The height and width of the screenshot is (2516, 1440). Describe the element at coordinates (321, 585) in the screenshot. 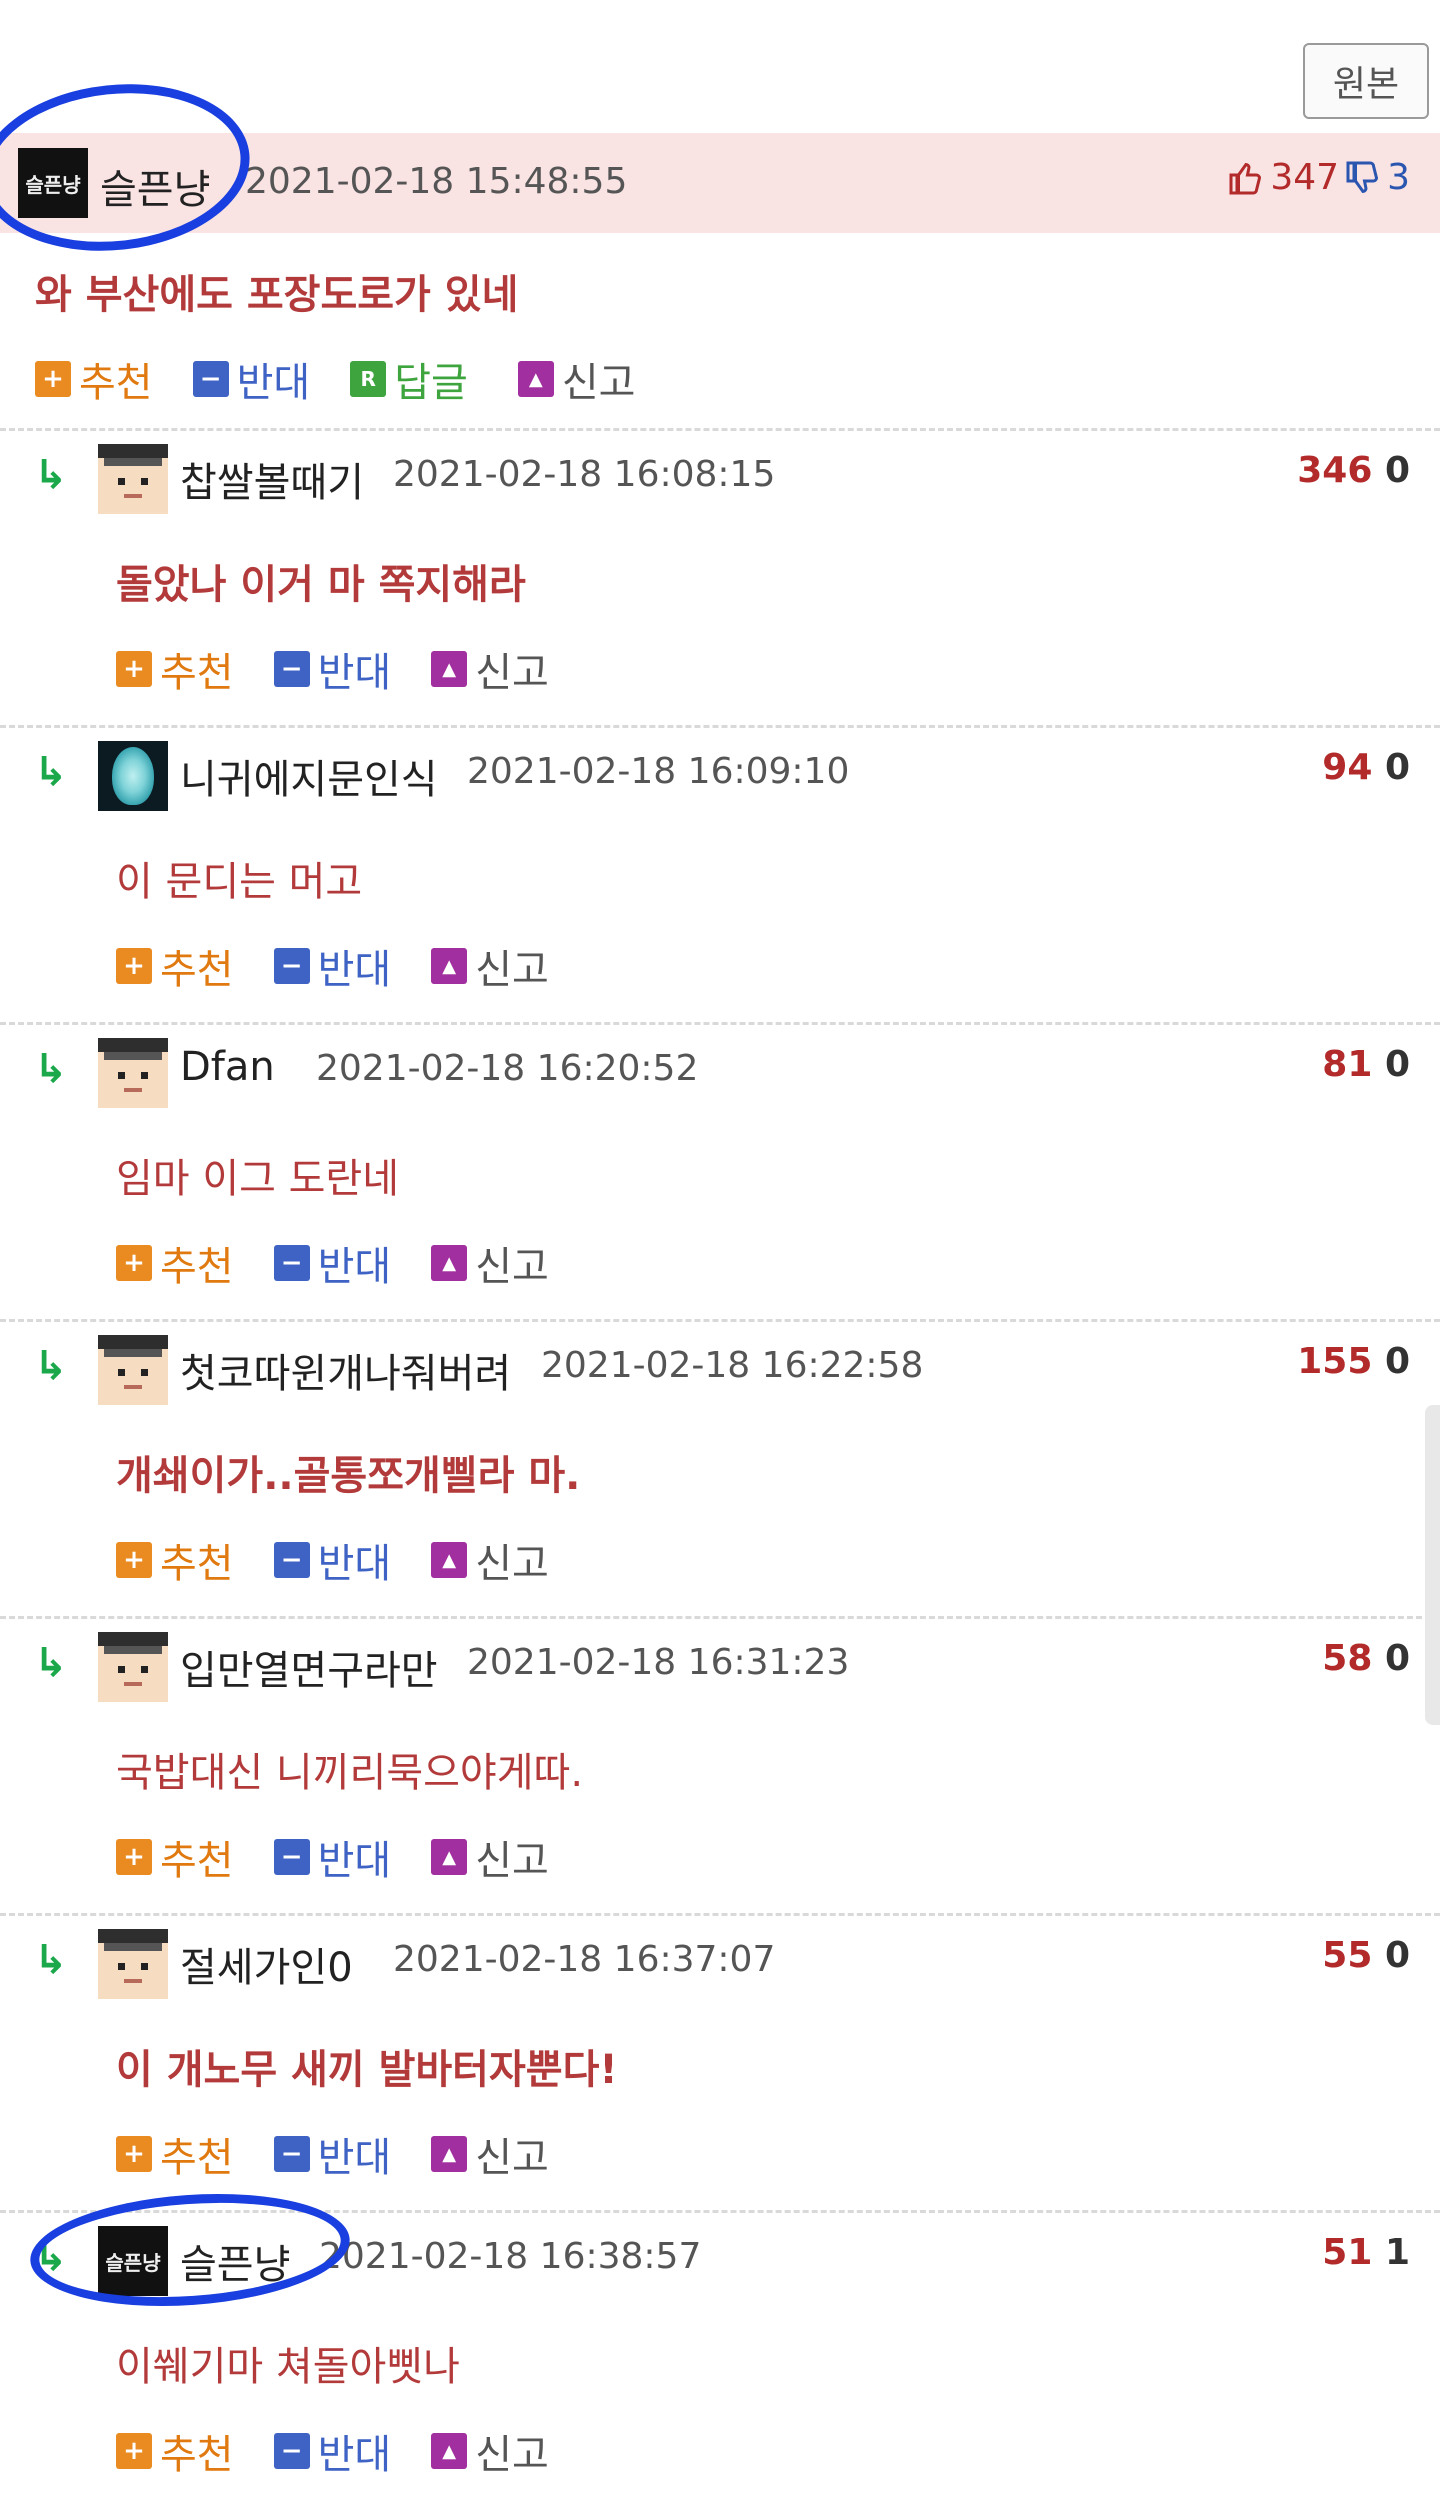

I see `comment-body: 돌았나 이거 마 쪽지해라` at that location.